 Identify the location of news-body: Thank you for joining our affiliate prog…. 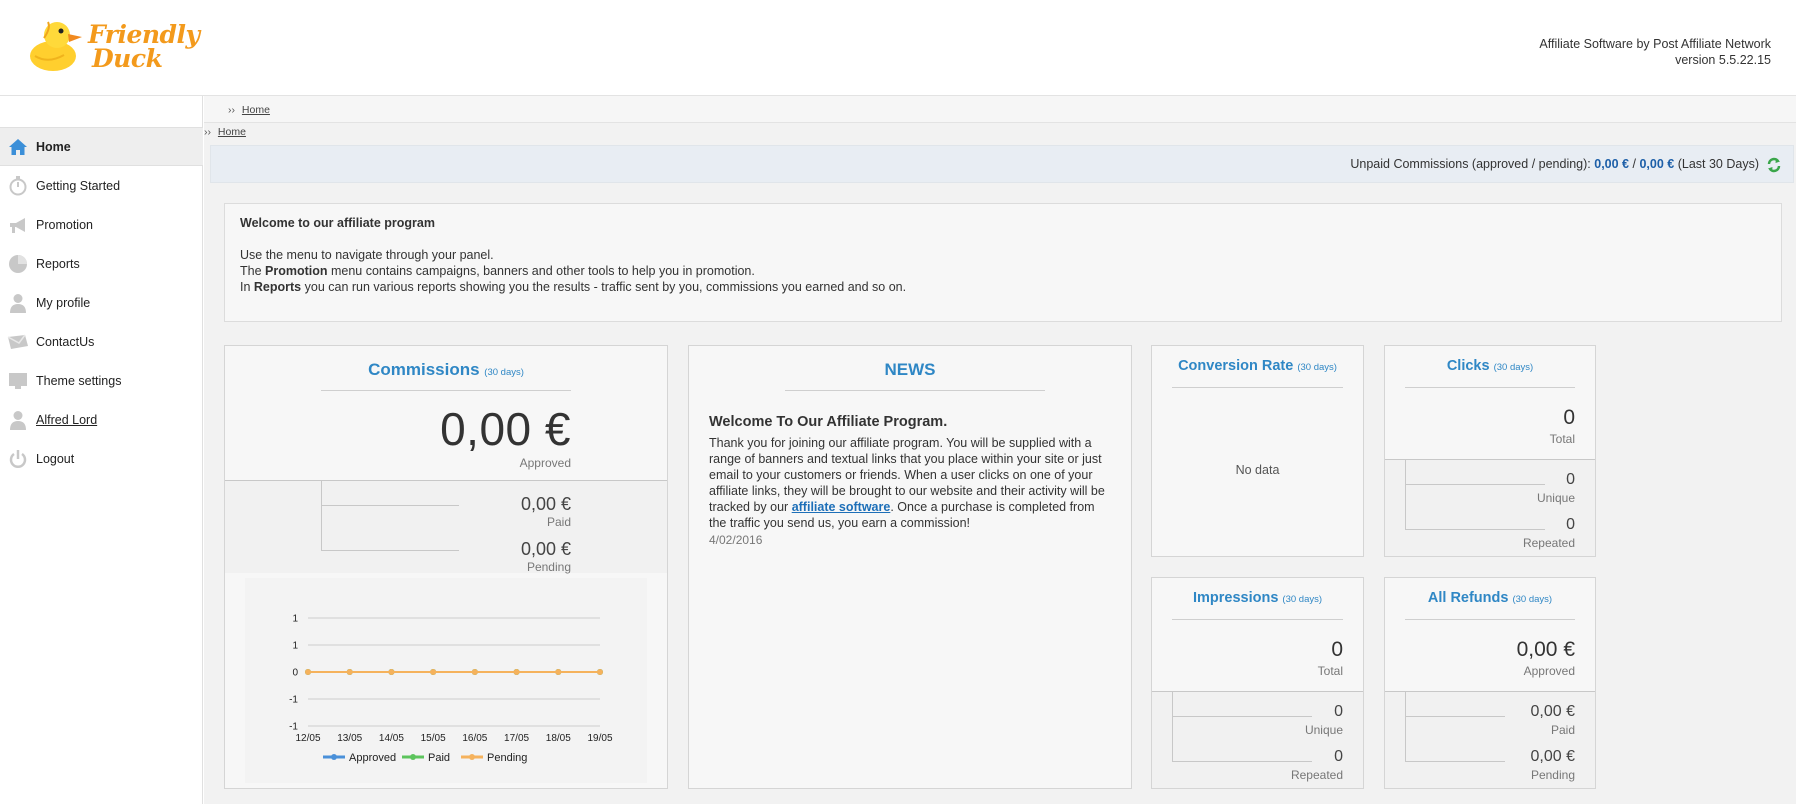
(911, 483).